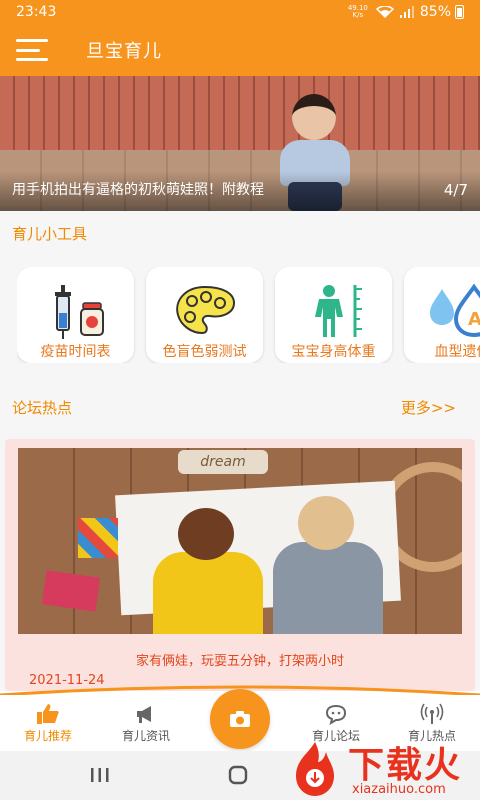  Describe the element at coordinates (144, 714) in the screenshot. I see `megaphone-icon` at that location.